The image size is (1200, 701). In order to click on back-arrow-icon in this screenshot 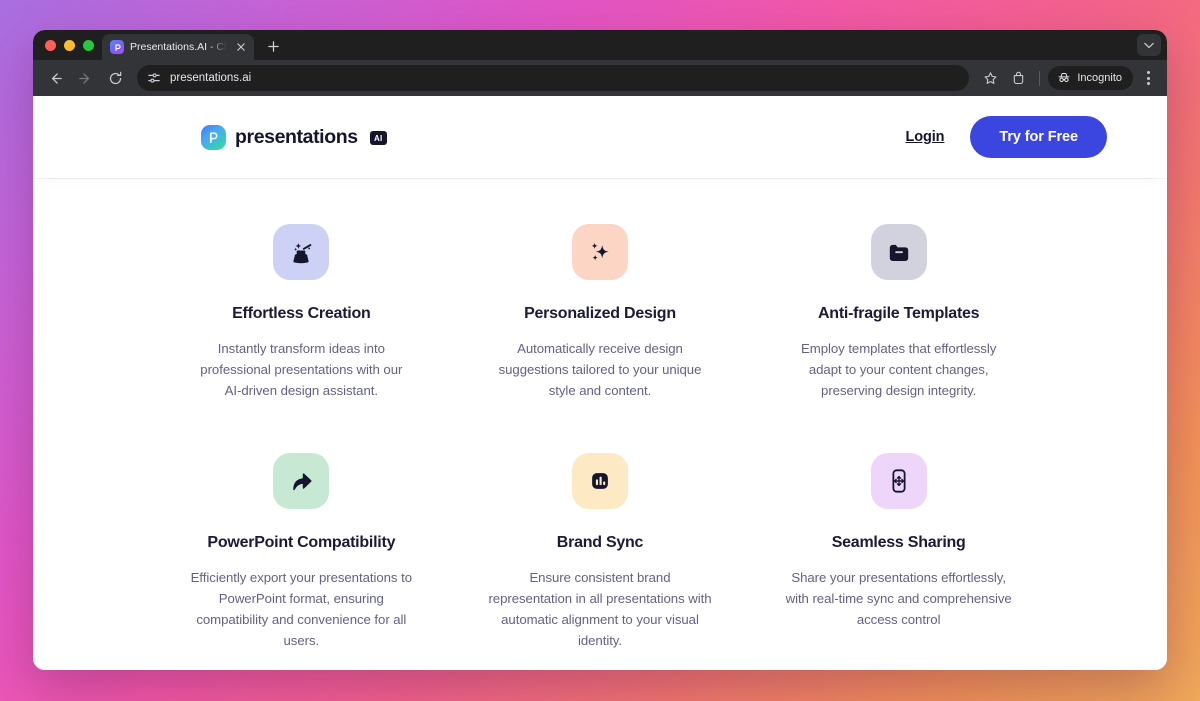, I will do `click(55, 78)`.